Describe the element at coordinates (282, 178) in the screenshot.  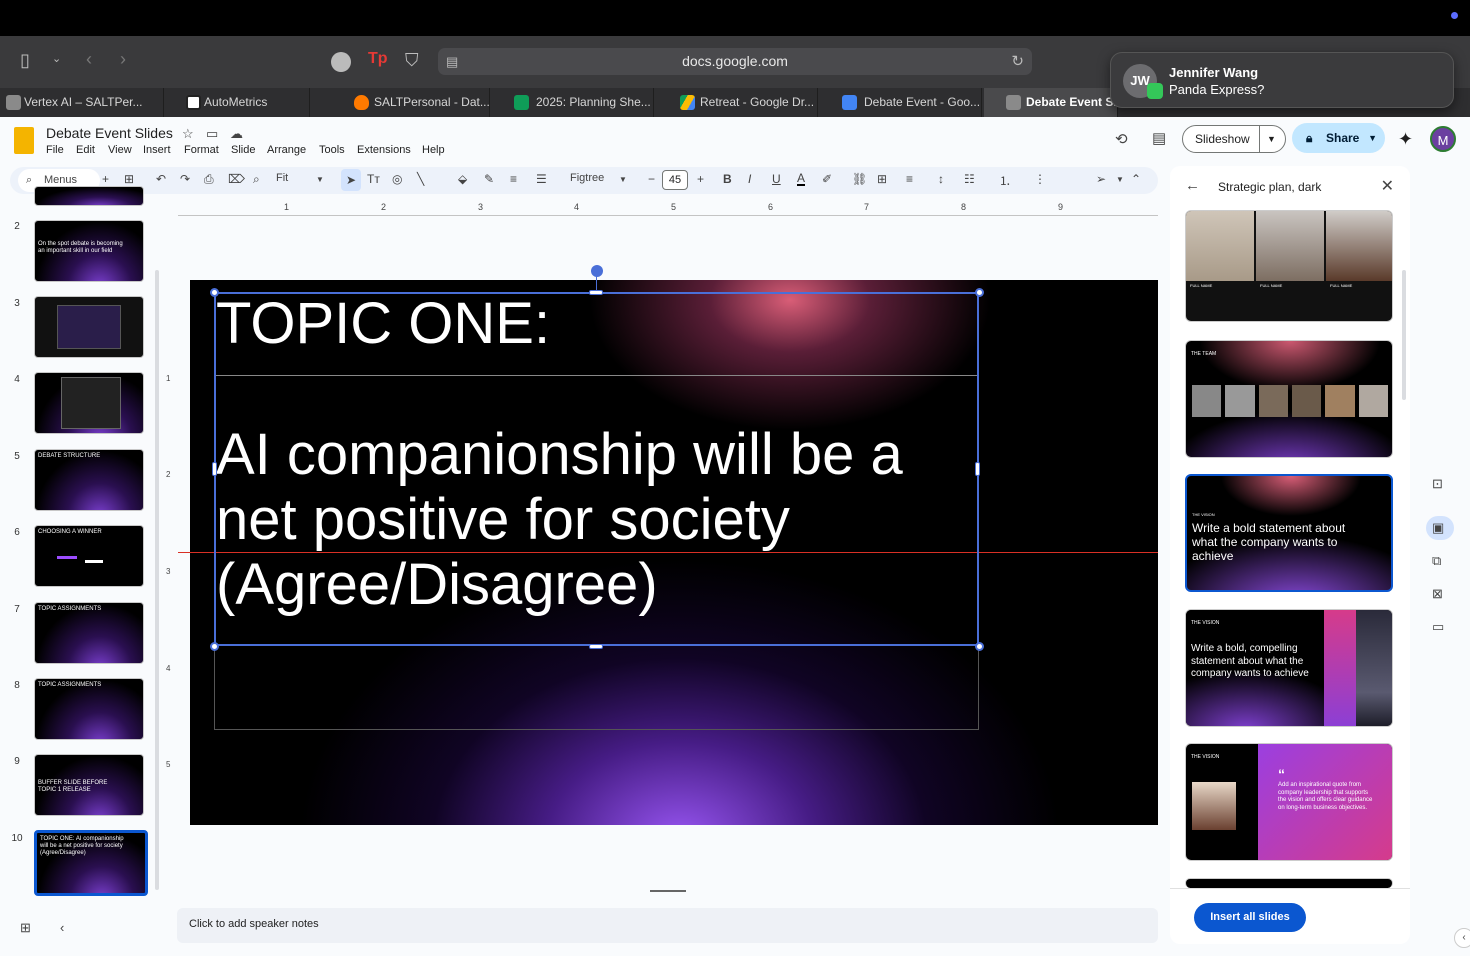
I see `zoom-select: Fit` at that location.